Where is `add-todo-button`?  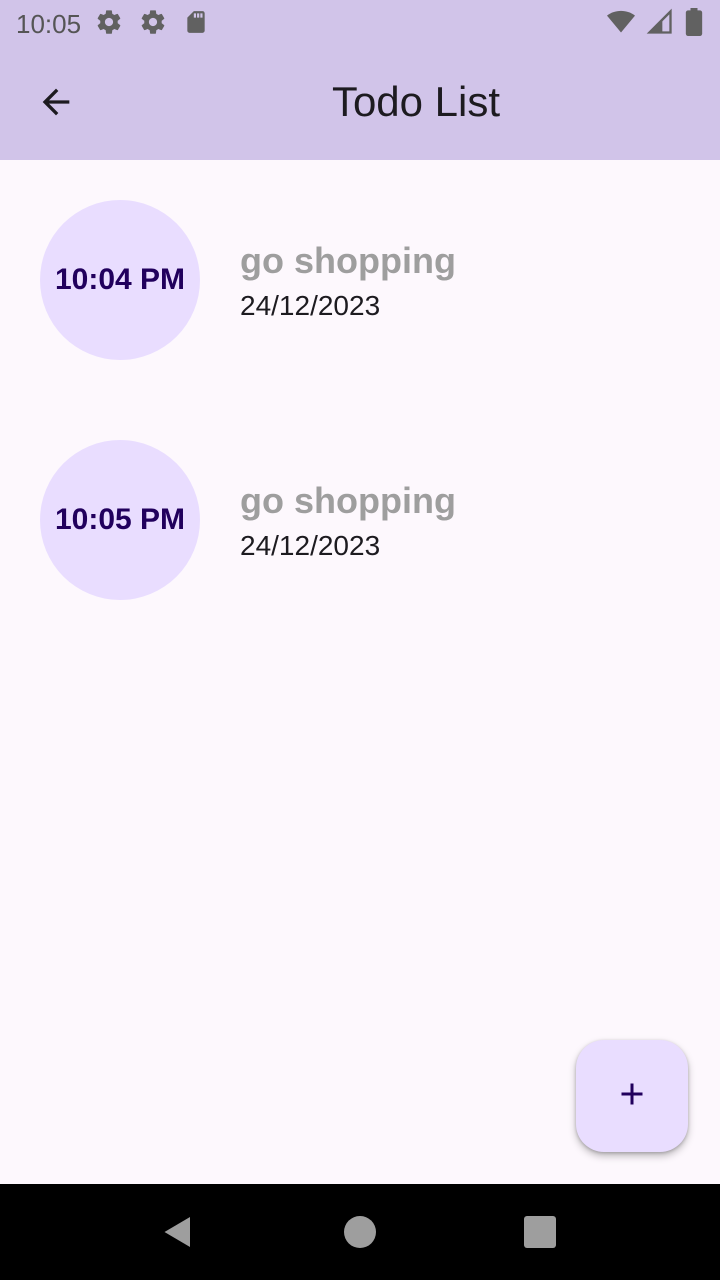 add-todo-button is located at coordinates (632, 1096).